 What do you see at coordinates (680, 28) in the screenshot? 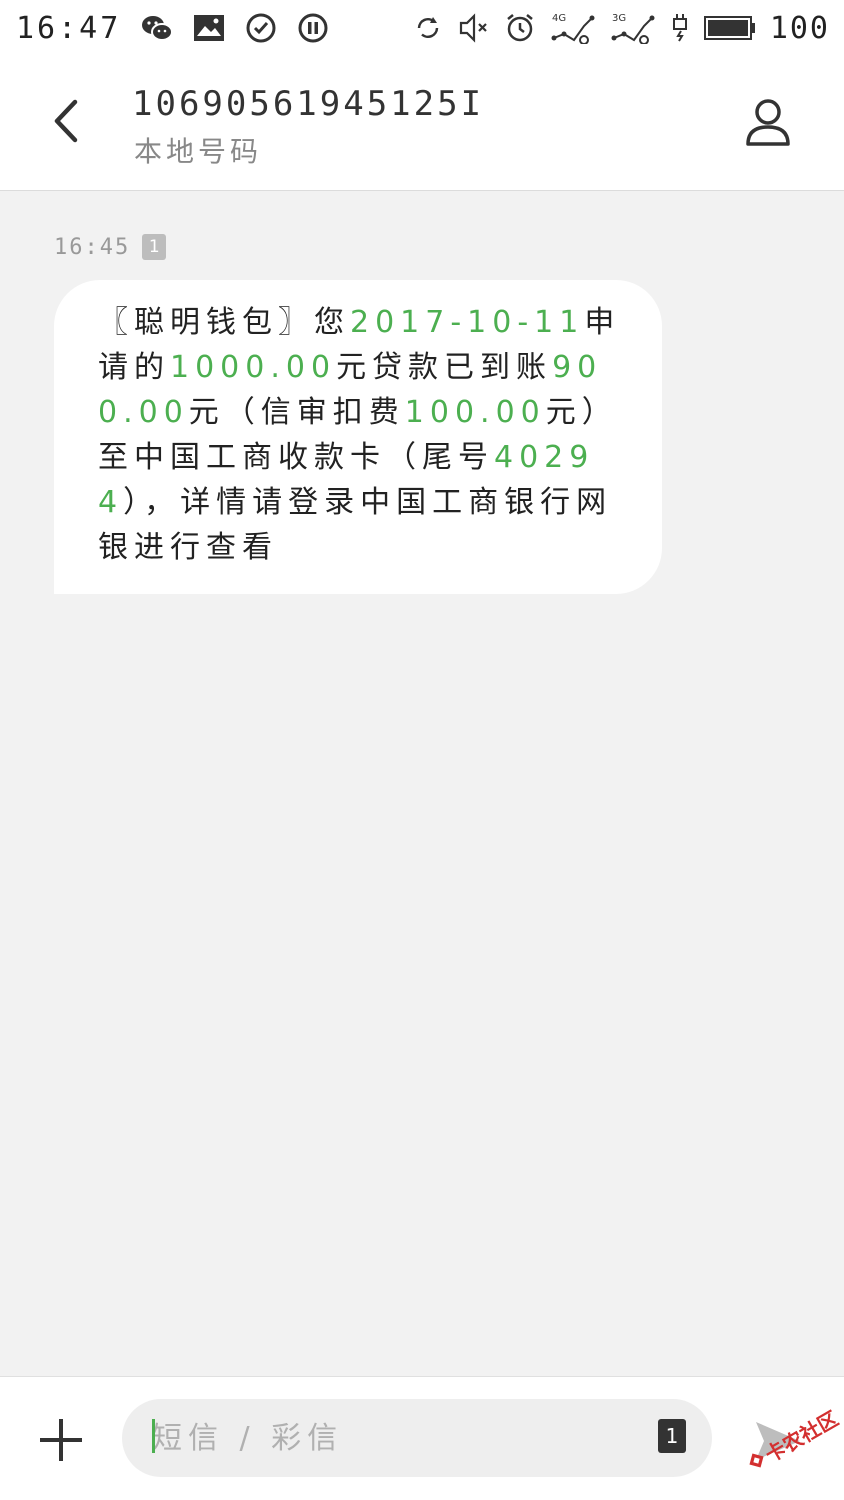
I see `charging-icon` at bounding box center [680, 28].